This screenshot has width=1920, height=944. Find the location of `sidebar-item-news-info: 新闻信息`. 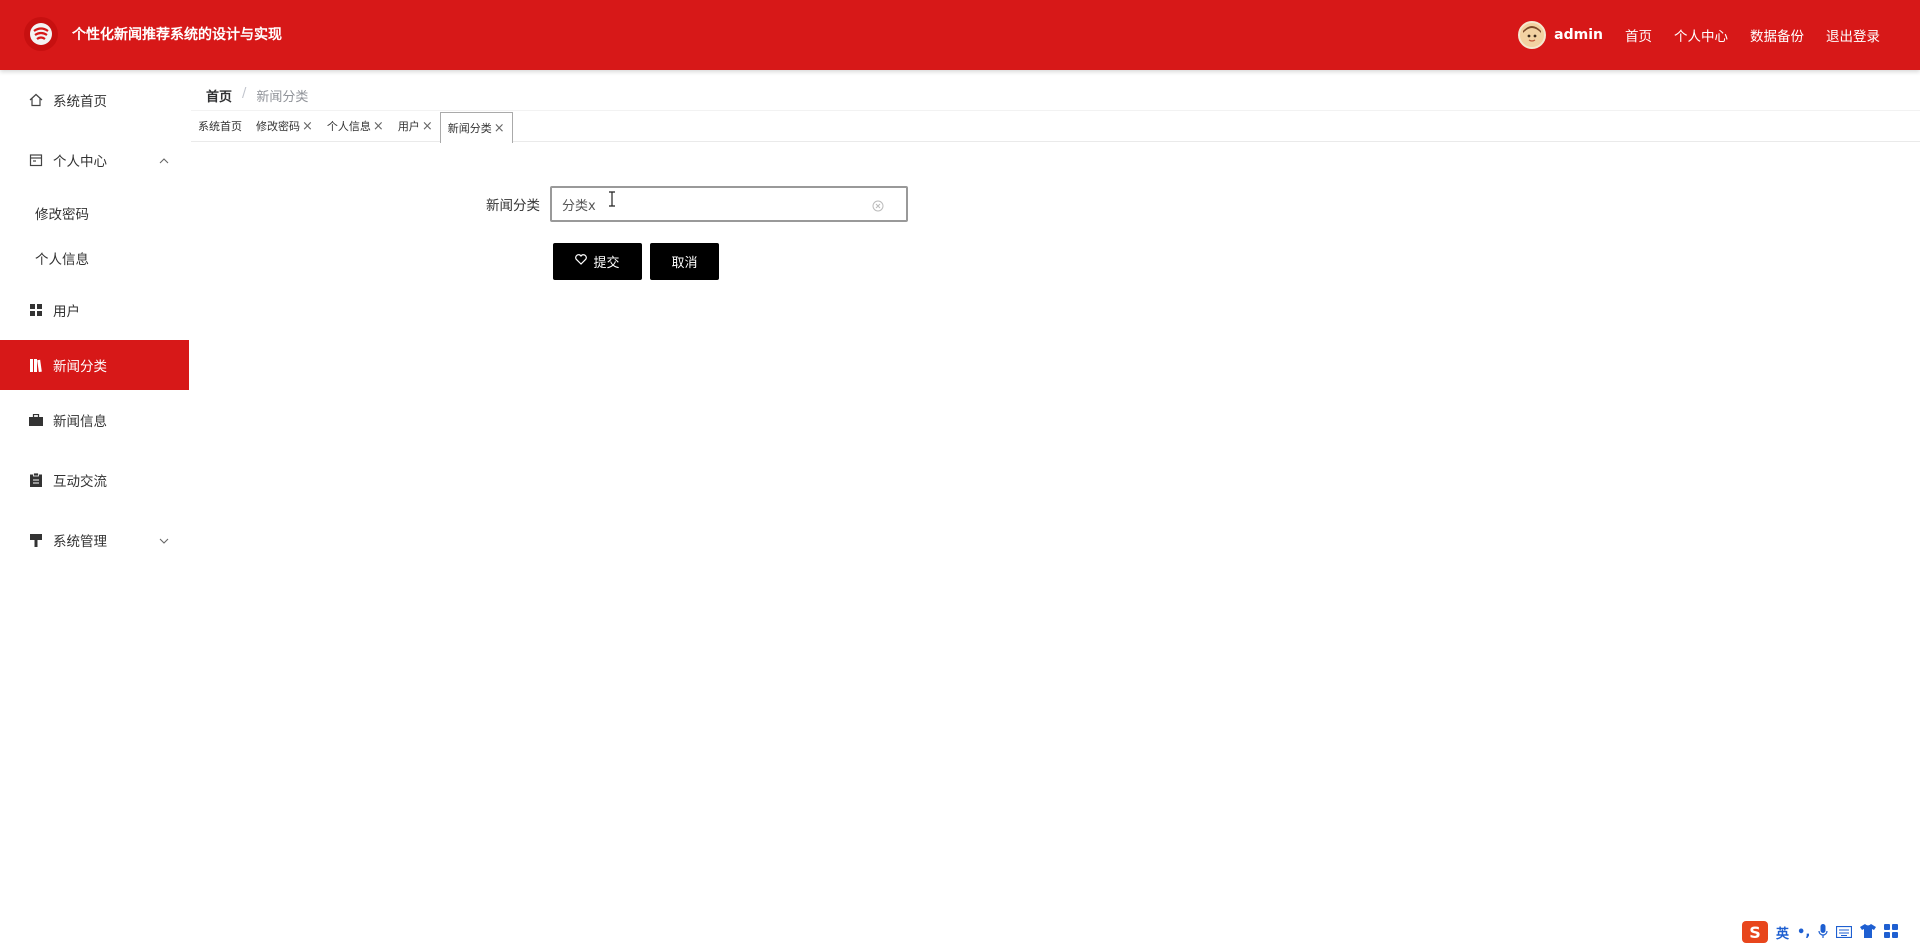

sidebar-item-news-info: 新闻信息 is located at coordinates (94, 420).